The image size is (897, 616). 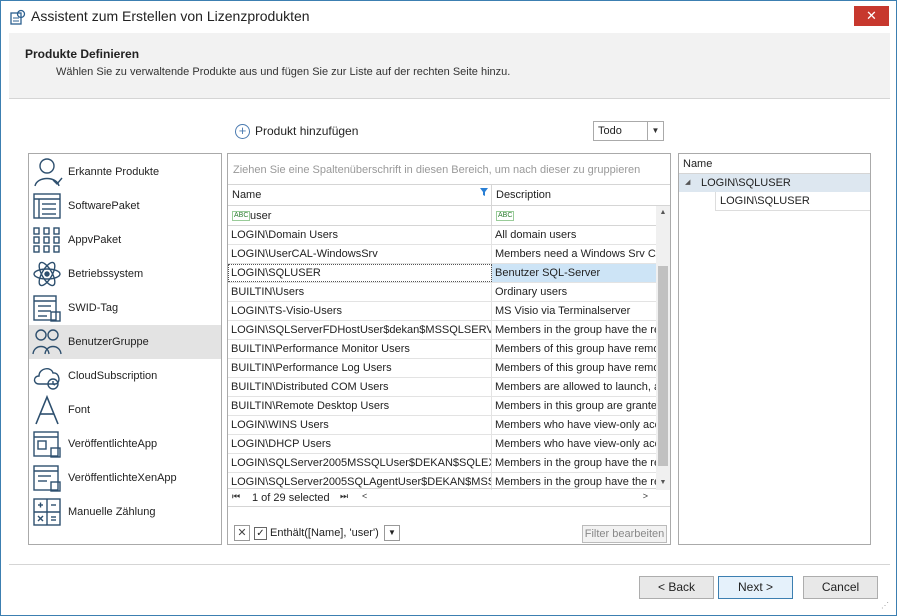 What do you see at coordinates (449, 564) in the screenshot?
I see `footer-divider` at bounding box center [449, 564].